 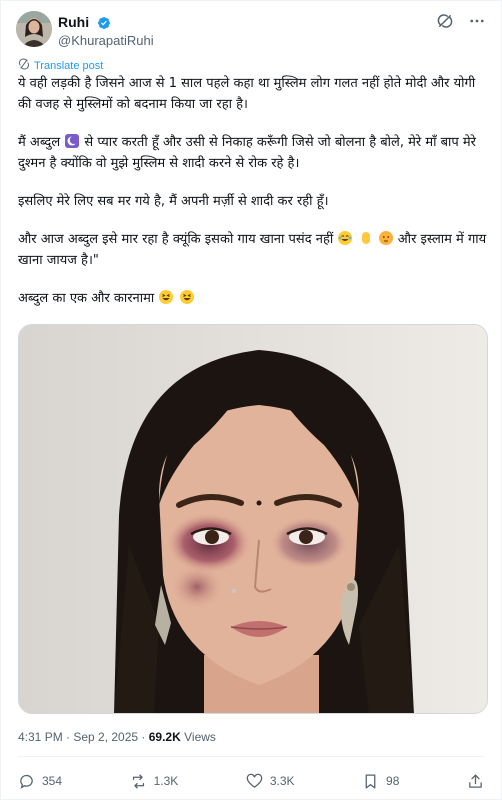 What do you see at coordinates (26, 781) in the screenshot?
I see `reply-icon` at bounding box center [26, 781].